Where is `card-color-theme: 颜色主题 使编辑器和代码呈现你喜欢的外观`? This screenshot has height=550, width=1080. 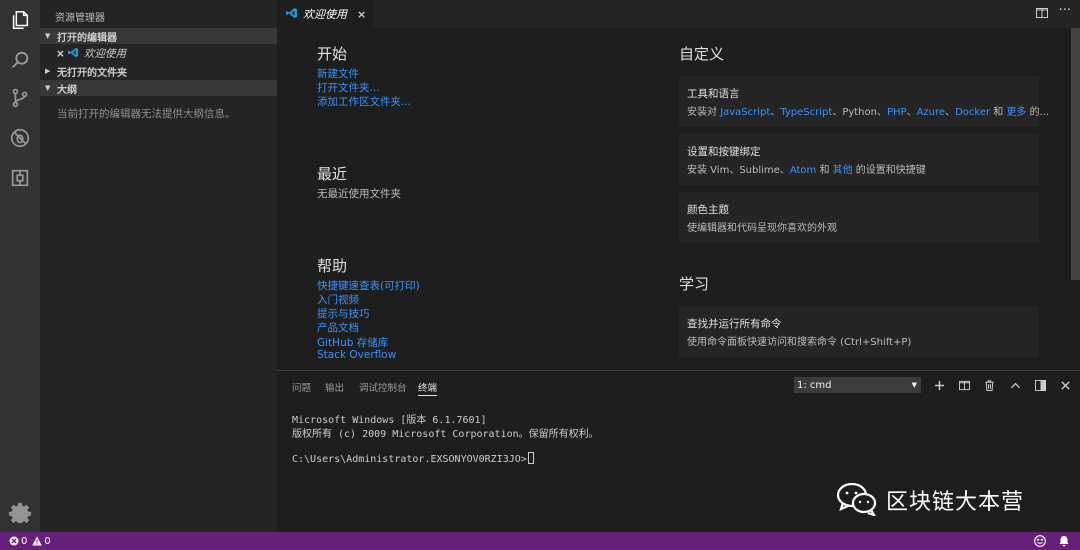 card-color-theme: 颜色主题 使编辑器和代码呈现你喜欢的外观 is located at coordinates (859, 217).